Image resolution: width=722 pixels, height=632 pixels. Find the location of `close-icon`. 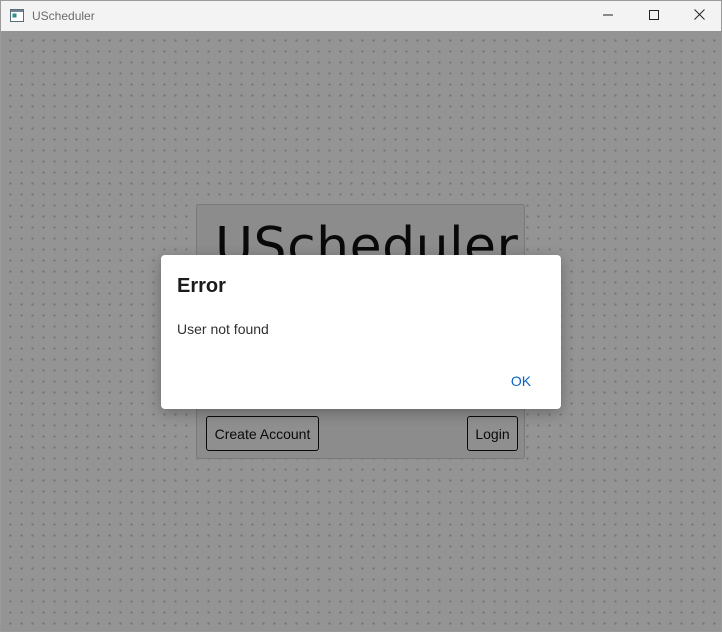

close-icon is located at coordinates (699, 16).